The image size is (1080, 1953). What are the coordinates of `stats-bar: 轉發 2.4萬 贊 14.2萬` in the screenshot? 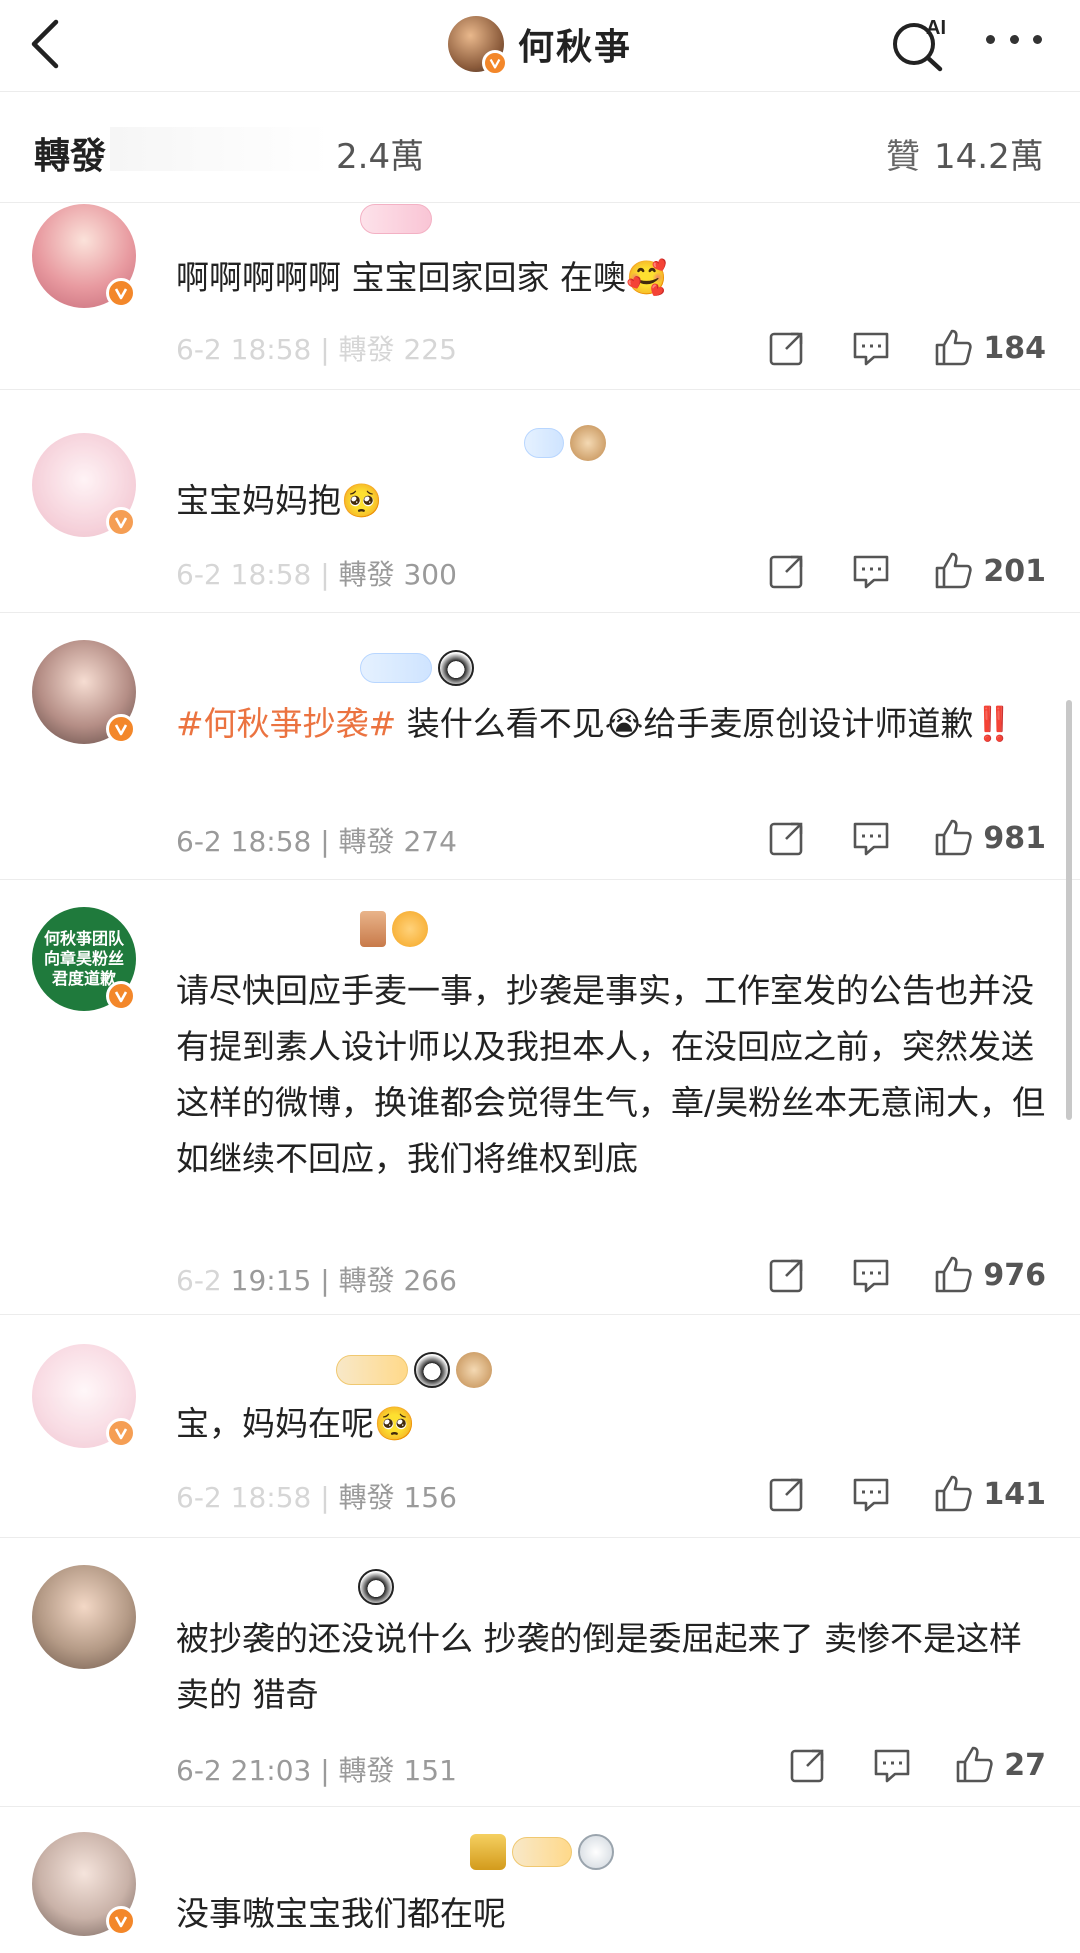 It's located at (540, 148).